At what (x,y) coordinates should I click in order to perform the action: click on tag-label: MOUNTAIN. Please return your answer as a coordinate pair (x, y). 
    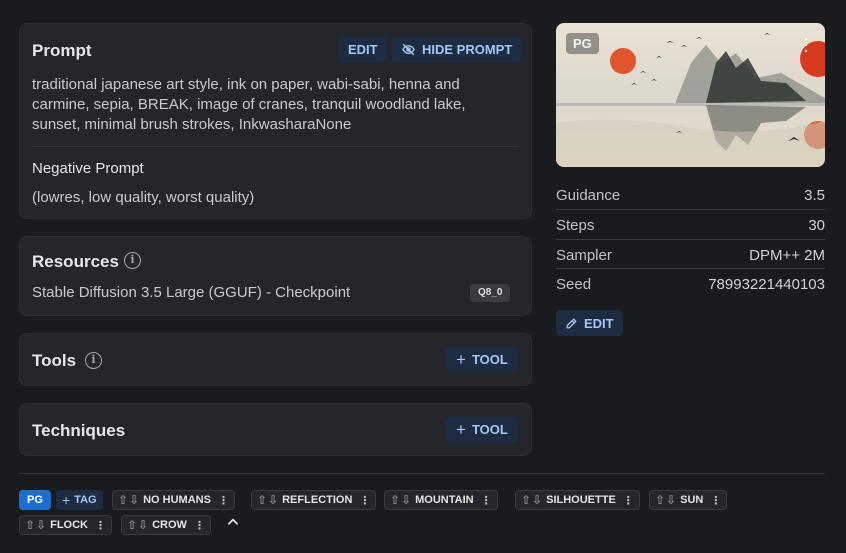
    Looking at the image, I should click on (444, 500).